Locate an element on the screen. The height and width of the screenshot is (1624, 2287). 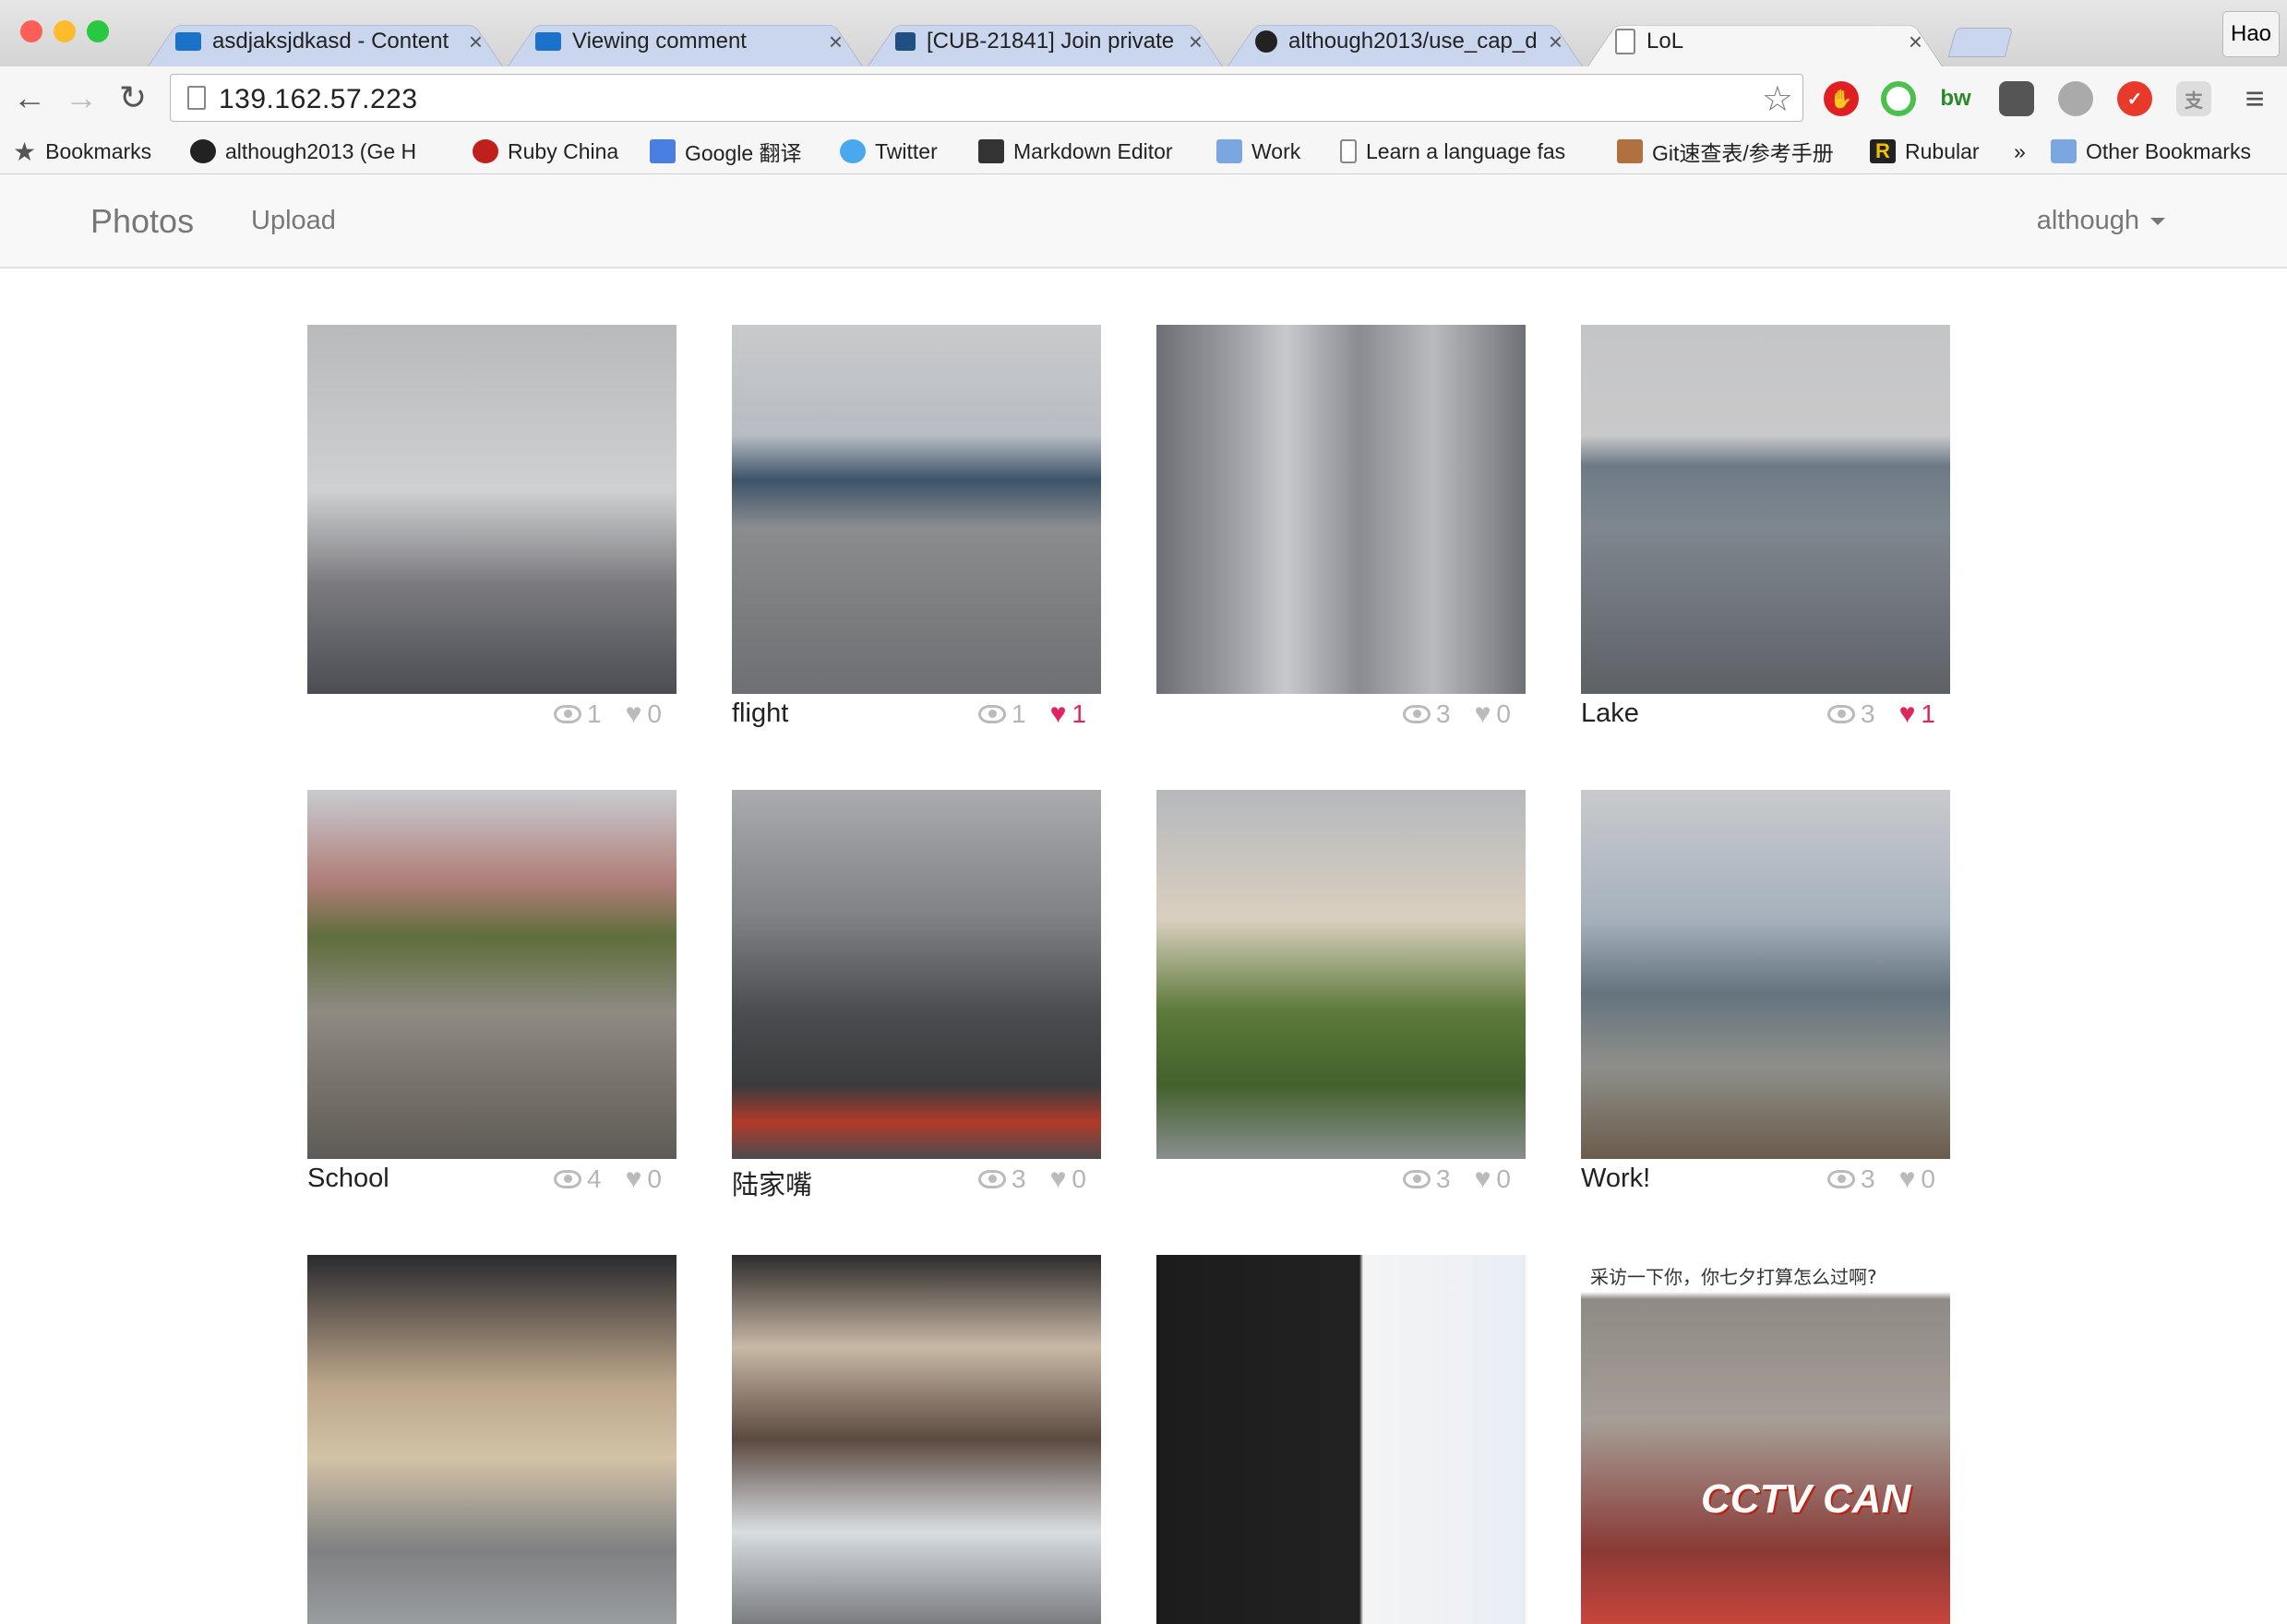
sap-icon is located at coordinates (188, 41).